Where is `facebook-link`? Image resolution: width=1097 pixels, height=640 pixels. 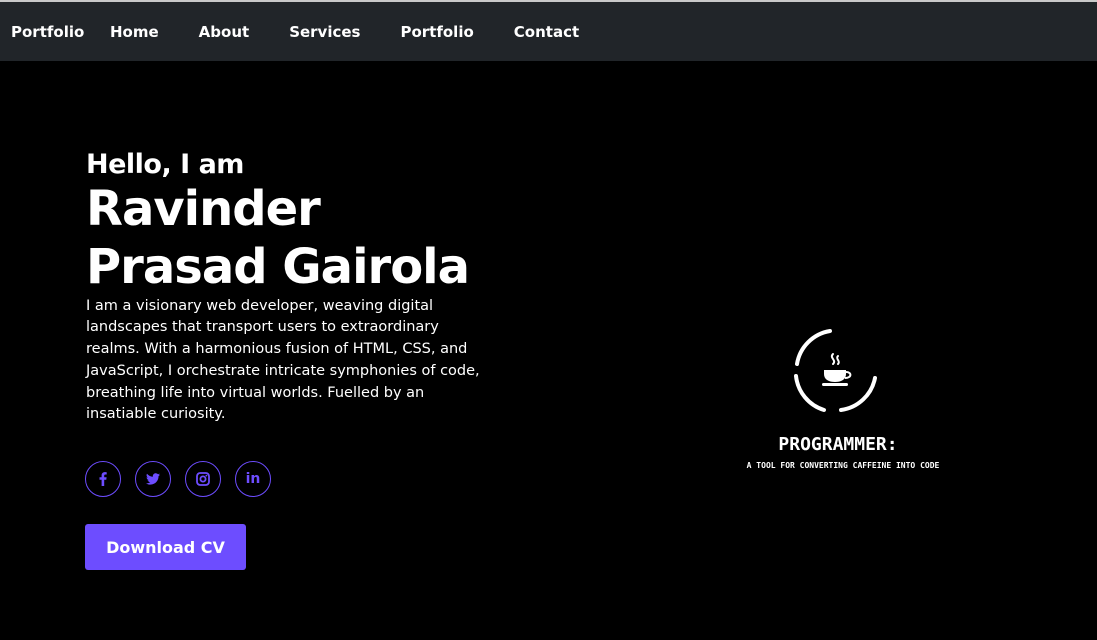
facebook-link is located at coordinates (103, 479).